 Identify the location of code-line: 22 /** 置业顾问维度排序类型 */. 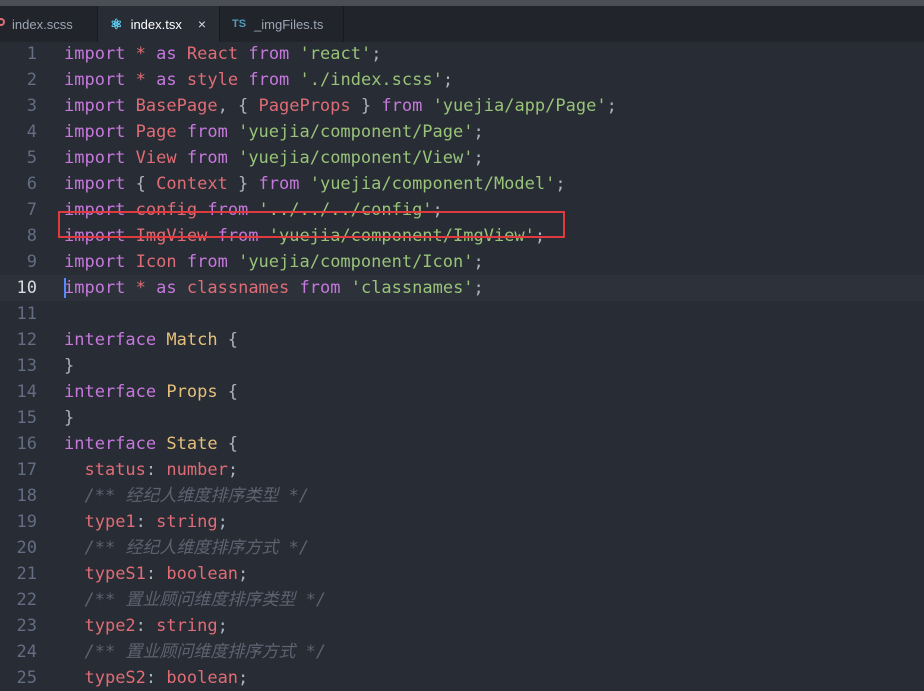
(462, 600).